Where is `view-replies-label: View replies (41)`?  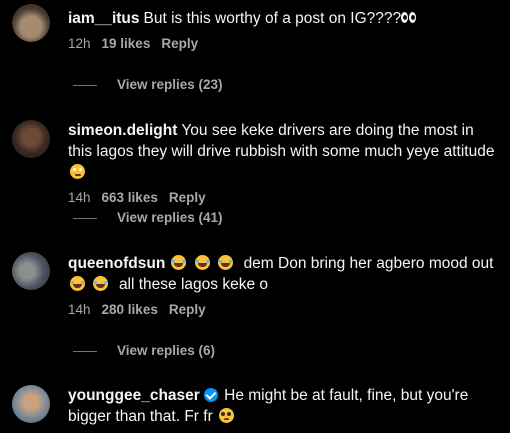
view-replies-label: View replies (41) is located at coordinates (170, 217).